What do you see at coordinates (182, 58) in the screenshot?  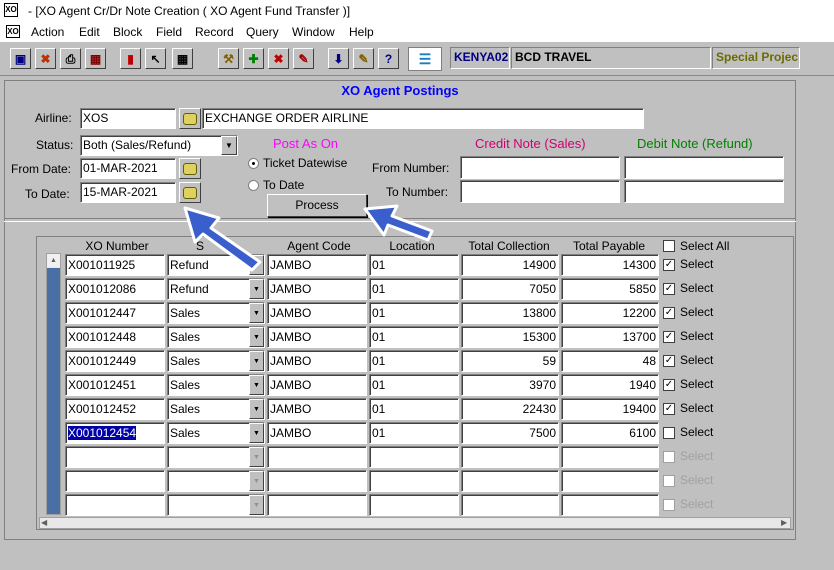 I see `calculator-icon: ▦` at bounding box center [182, 58].